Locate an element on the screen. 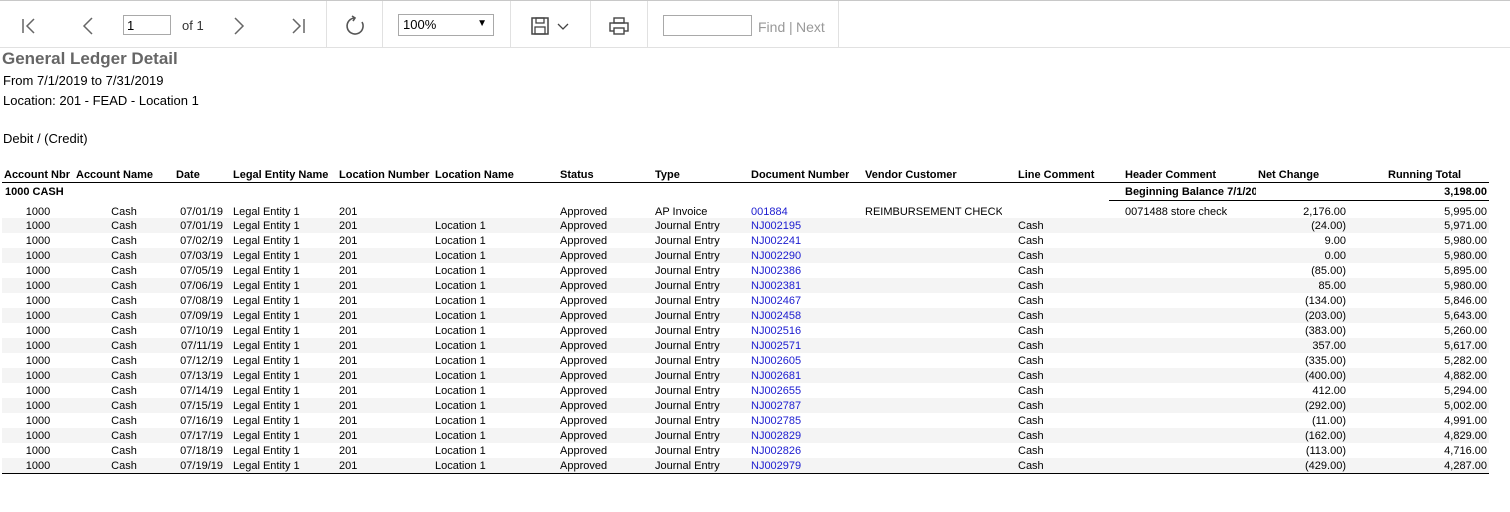 The height and width of the screenshot is (512, 1510). page-number-input is located at coordinates (147, 25).